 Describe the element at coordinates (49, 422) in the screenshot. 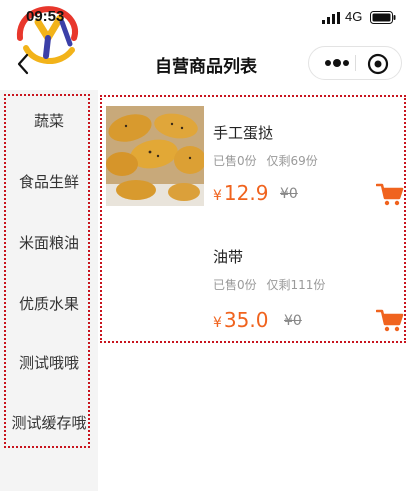

I see `sidebar-item-test-cache: 测试缓存哦` at that location.